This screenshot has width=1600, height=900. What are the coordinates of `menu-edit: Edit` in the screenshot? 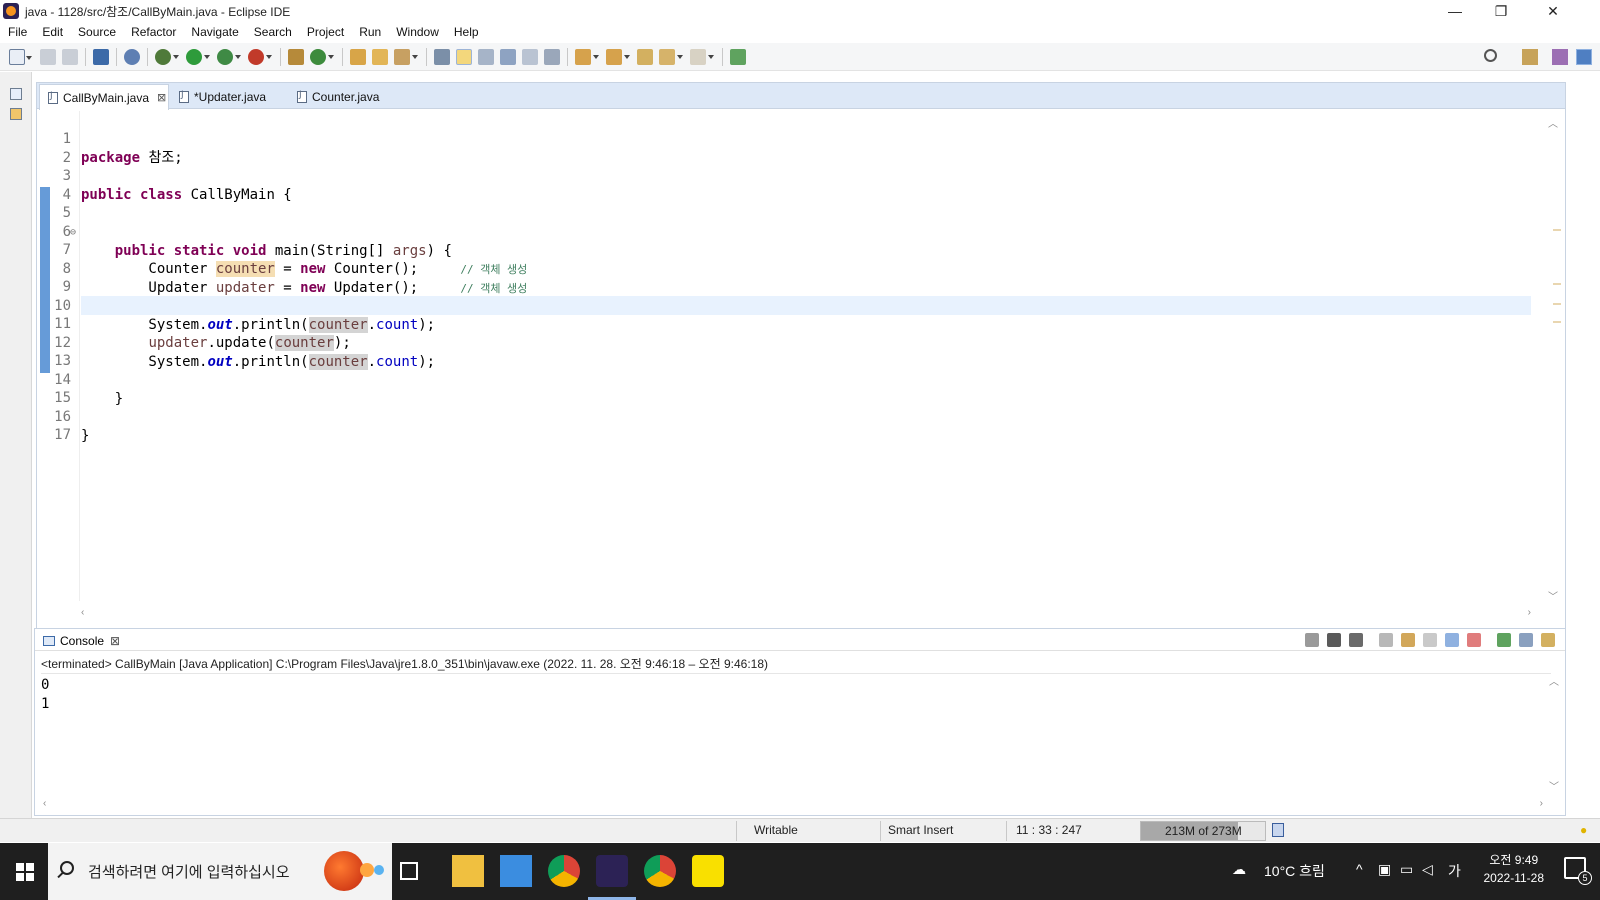 It's located at (52, 32).